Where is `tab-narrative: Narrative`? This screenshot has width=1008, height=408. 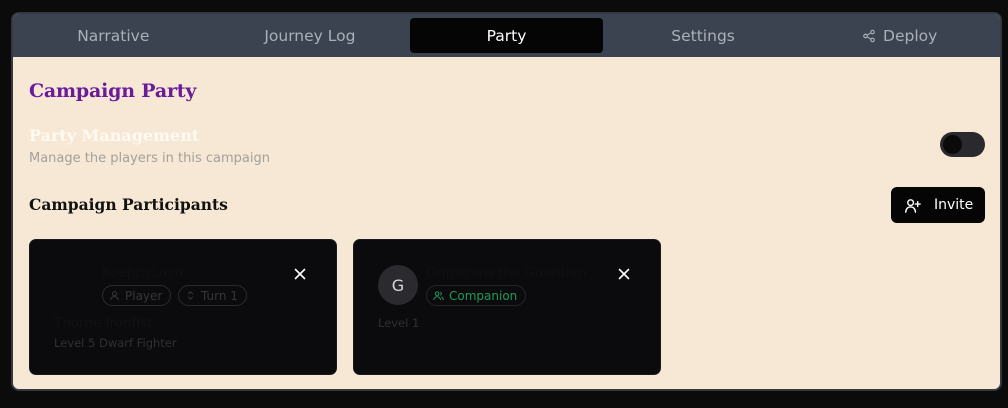 tab-narrative: Narrative is located at coordinates (113, 35).